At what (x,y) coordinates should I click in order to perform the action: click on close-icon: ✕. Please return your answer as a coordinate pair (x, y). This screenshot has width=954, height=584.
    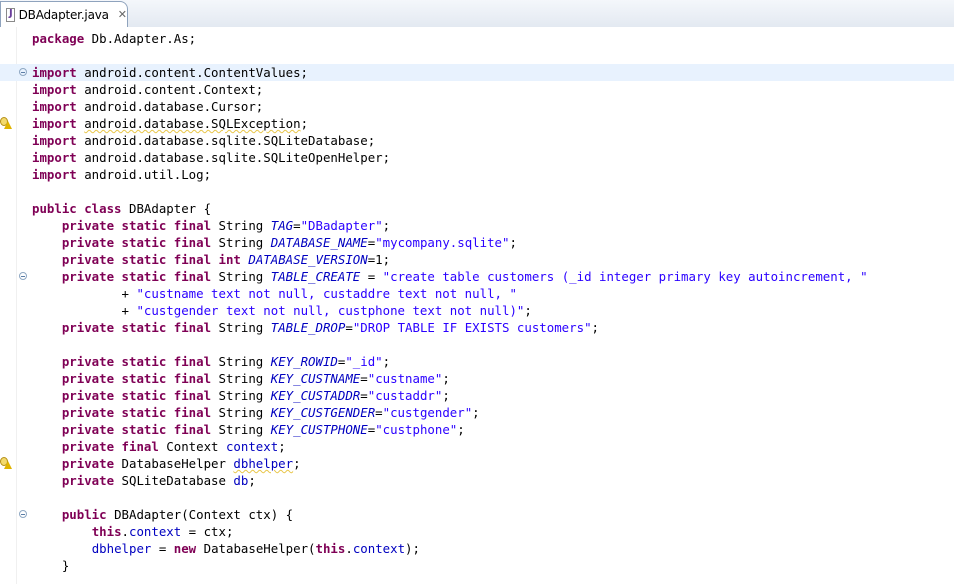
    Looking at the image, I should click on (122, 14).